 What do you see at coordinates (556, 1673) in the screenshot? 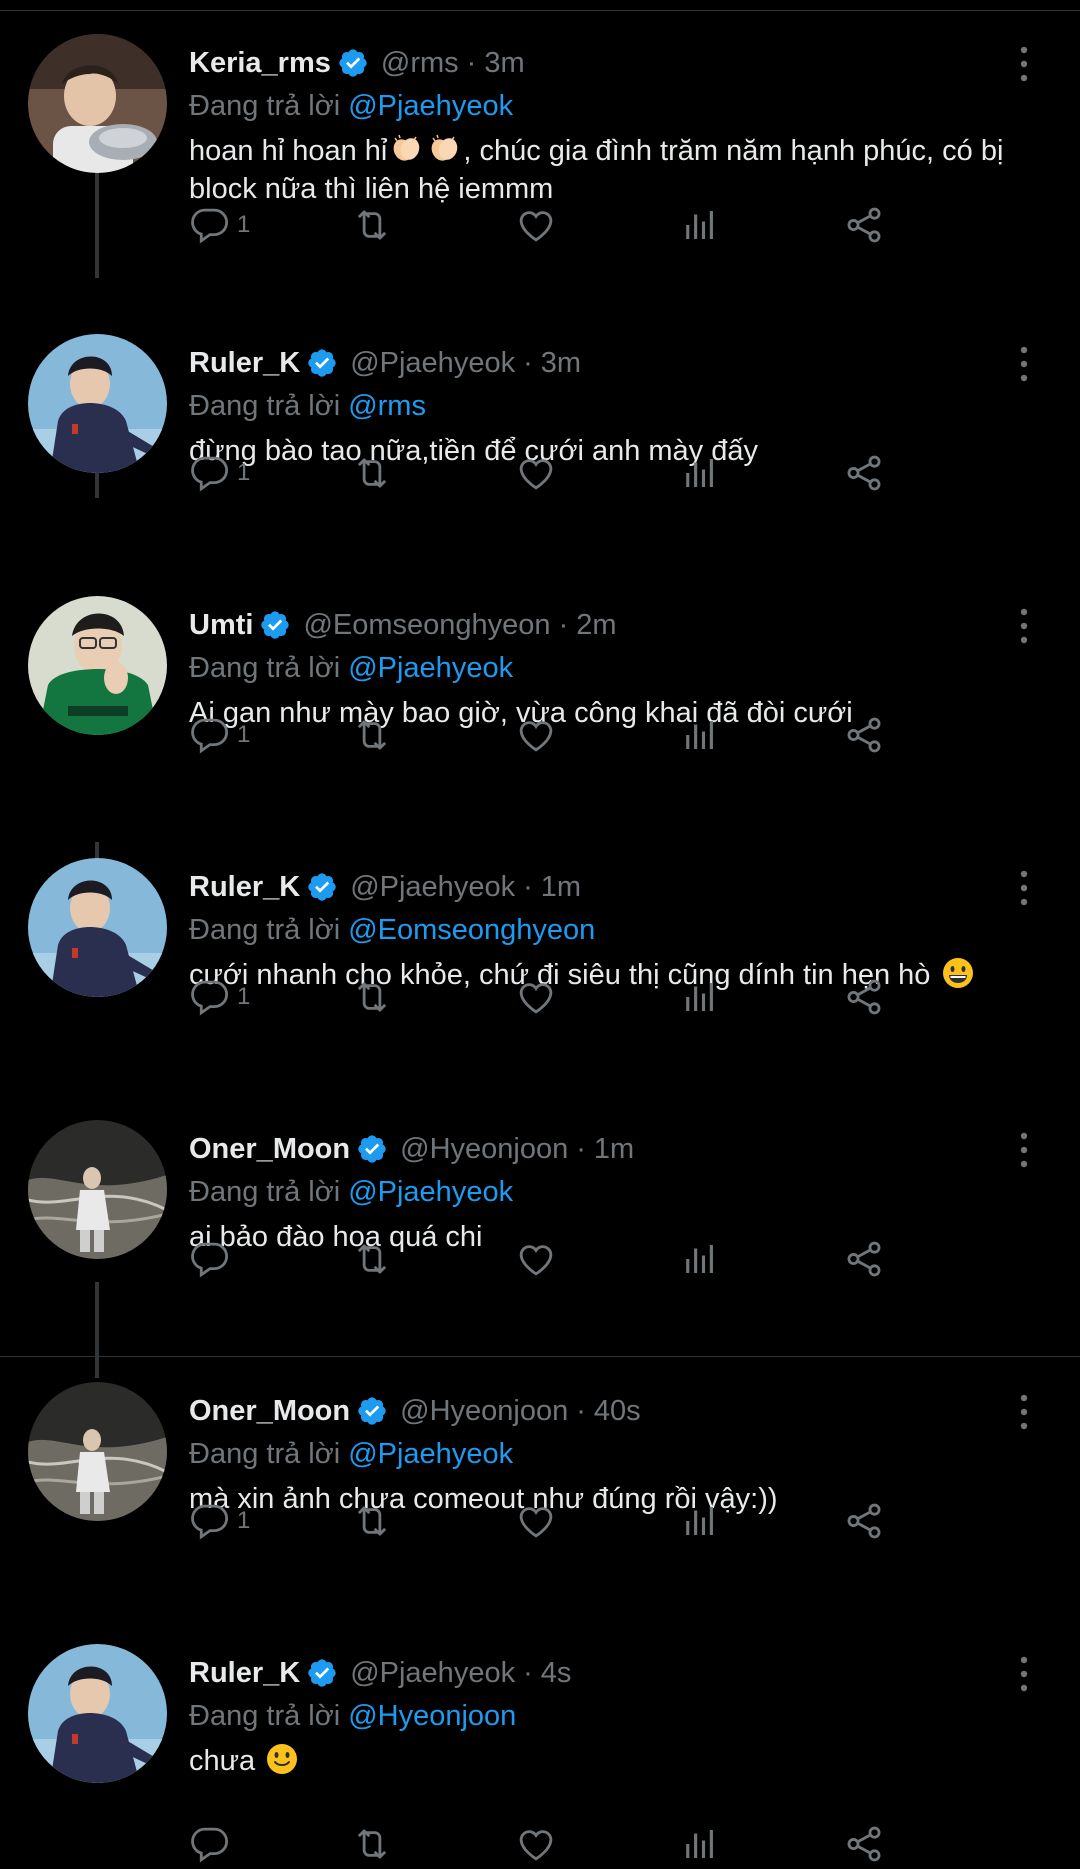
I see `timestamp: 4s` at bounding box center [556, 1673].